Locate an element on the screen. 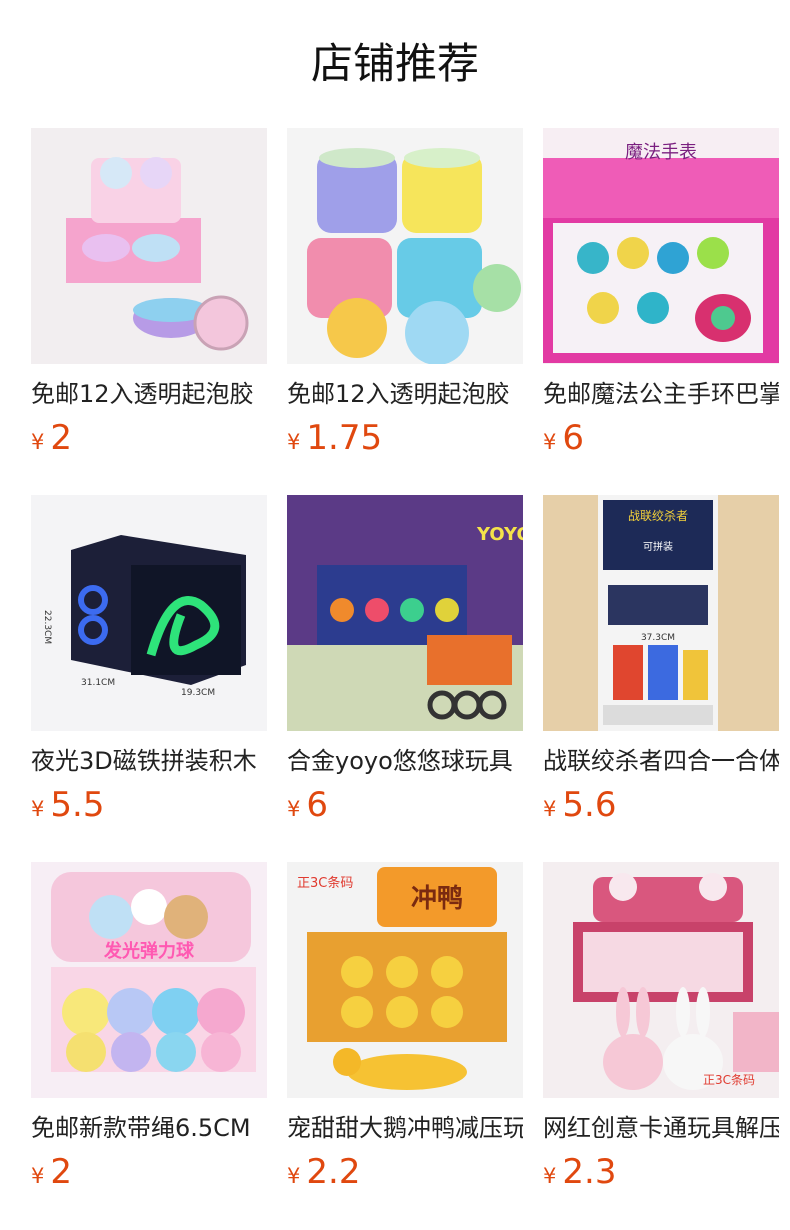 This screenshot has width=790, height=1230. price-value: 1.75 is located at coordinates (344, 438).